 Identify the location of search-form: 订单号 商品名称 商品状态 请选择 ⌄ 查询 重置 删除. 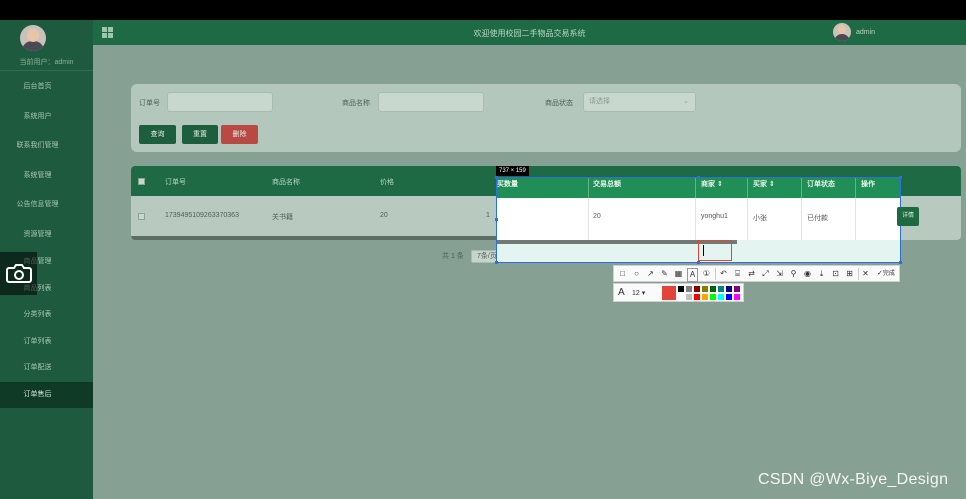
(546, 118).